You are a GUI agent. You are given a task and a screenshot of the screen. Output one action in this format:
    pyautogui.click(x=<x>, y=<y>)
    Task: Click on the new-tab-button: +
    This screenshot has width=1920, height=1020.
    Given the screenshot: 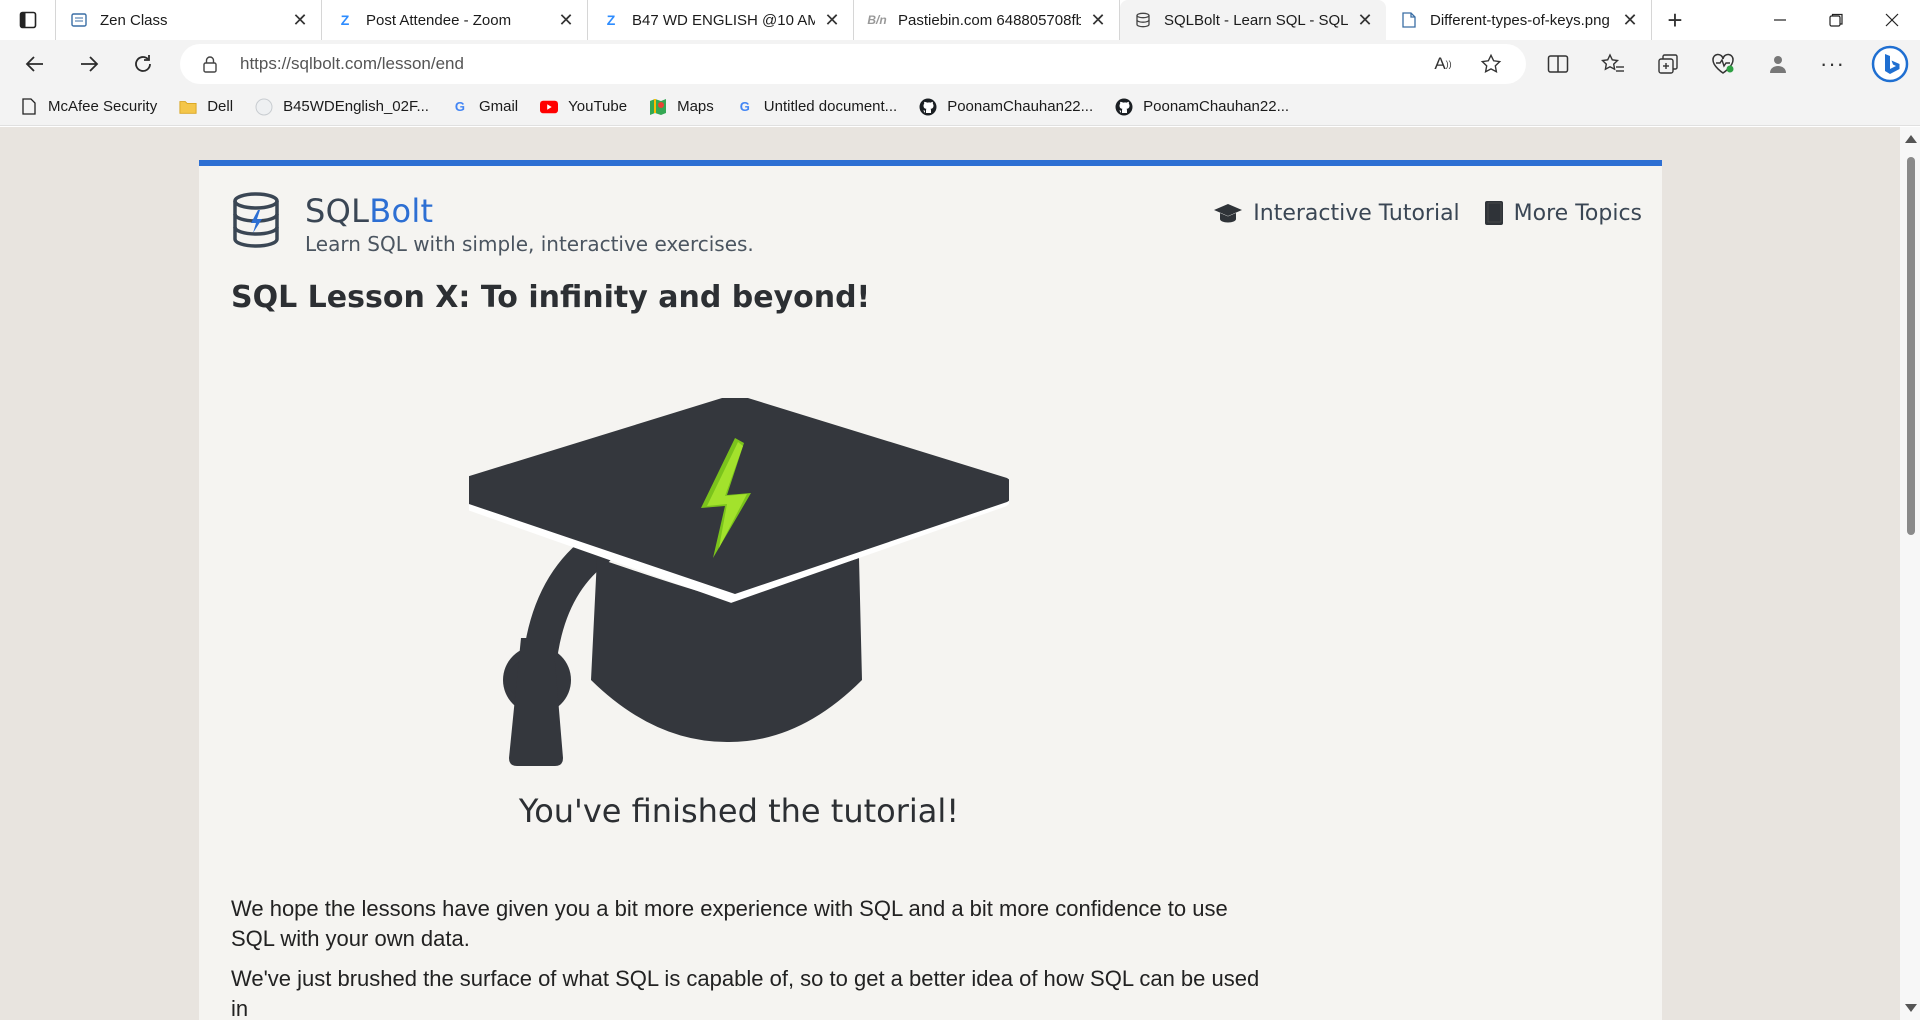 What is the action you would take?
    pyautogui.click(x=1675, y=20)
    